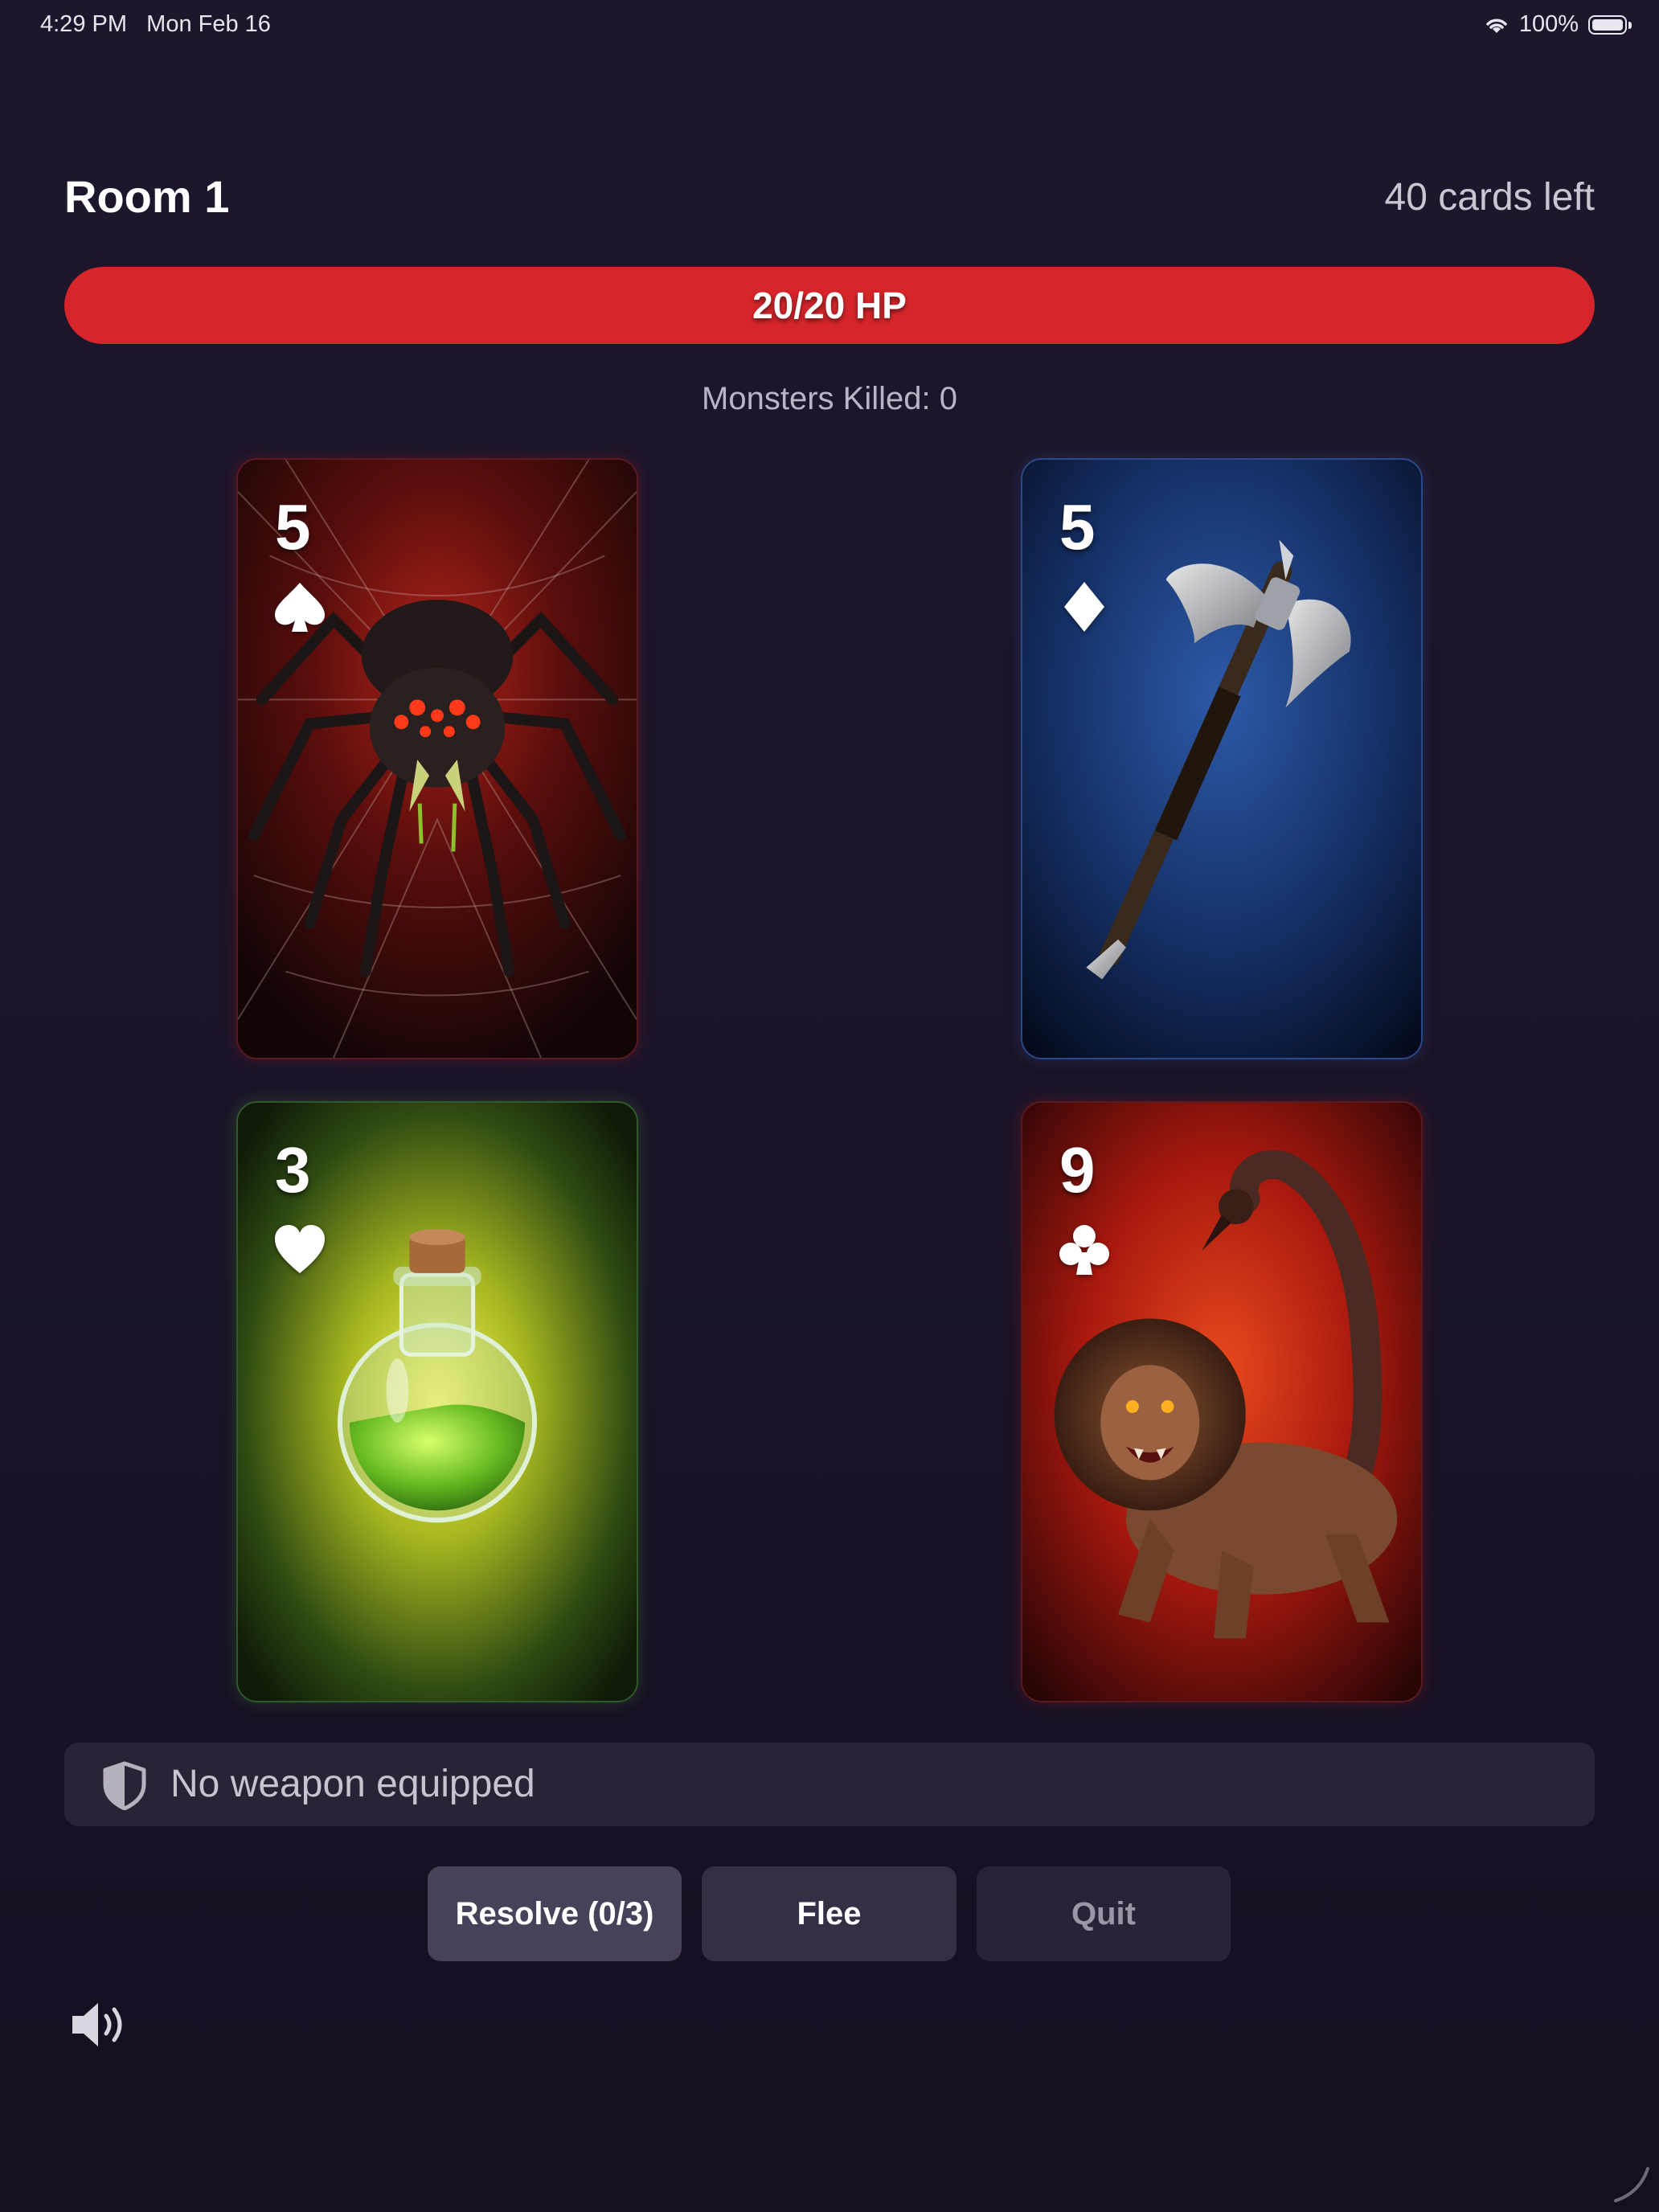 The width and height of the screenshot is (1659, 2212). What do you see at coordinates (1077, 1170) in the screenshot?
I see `card-rank: 9` at bounding box center [1077, 1170].